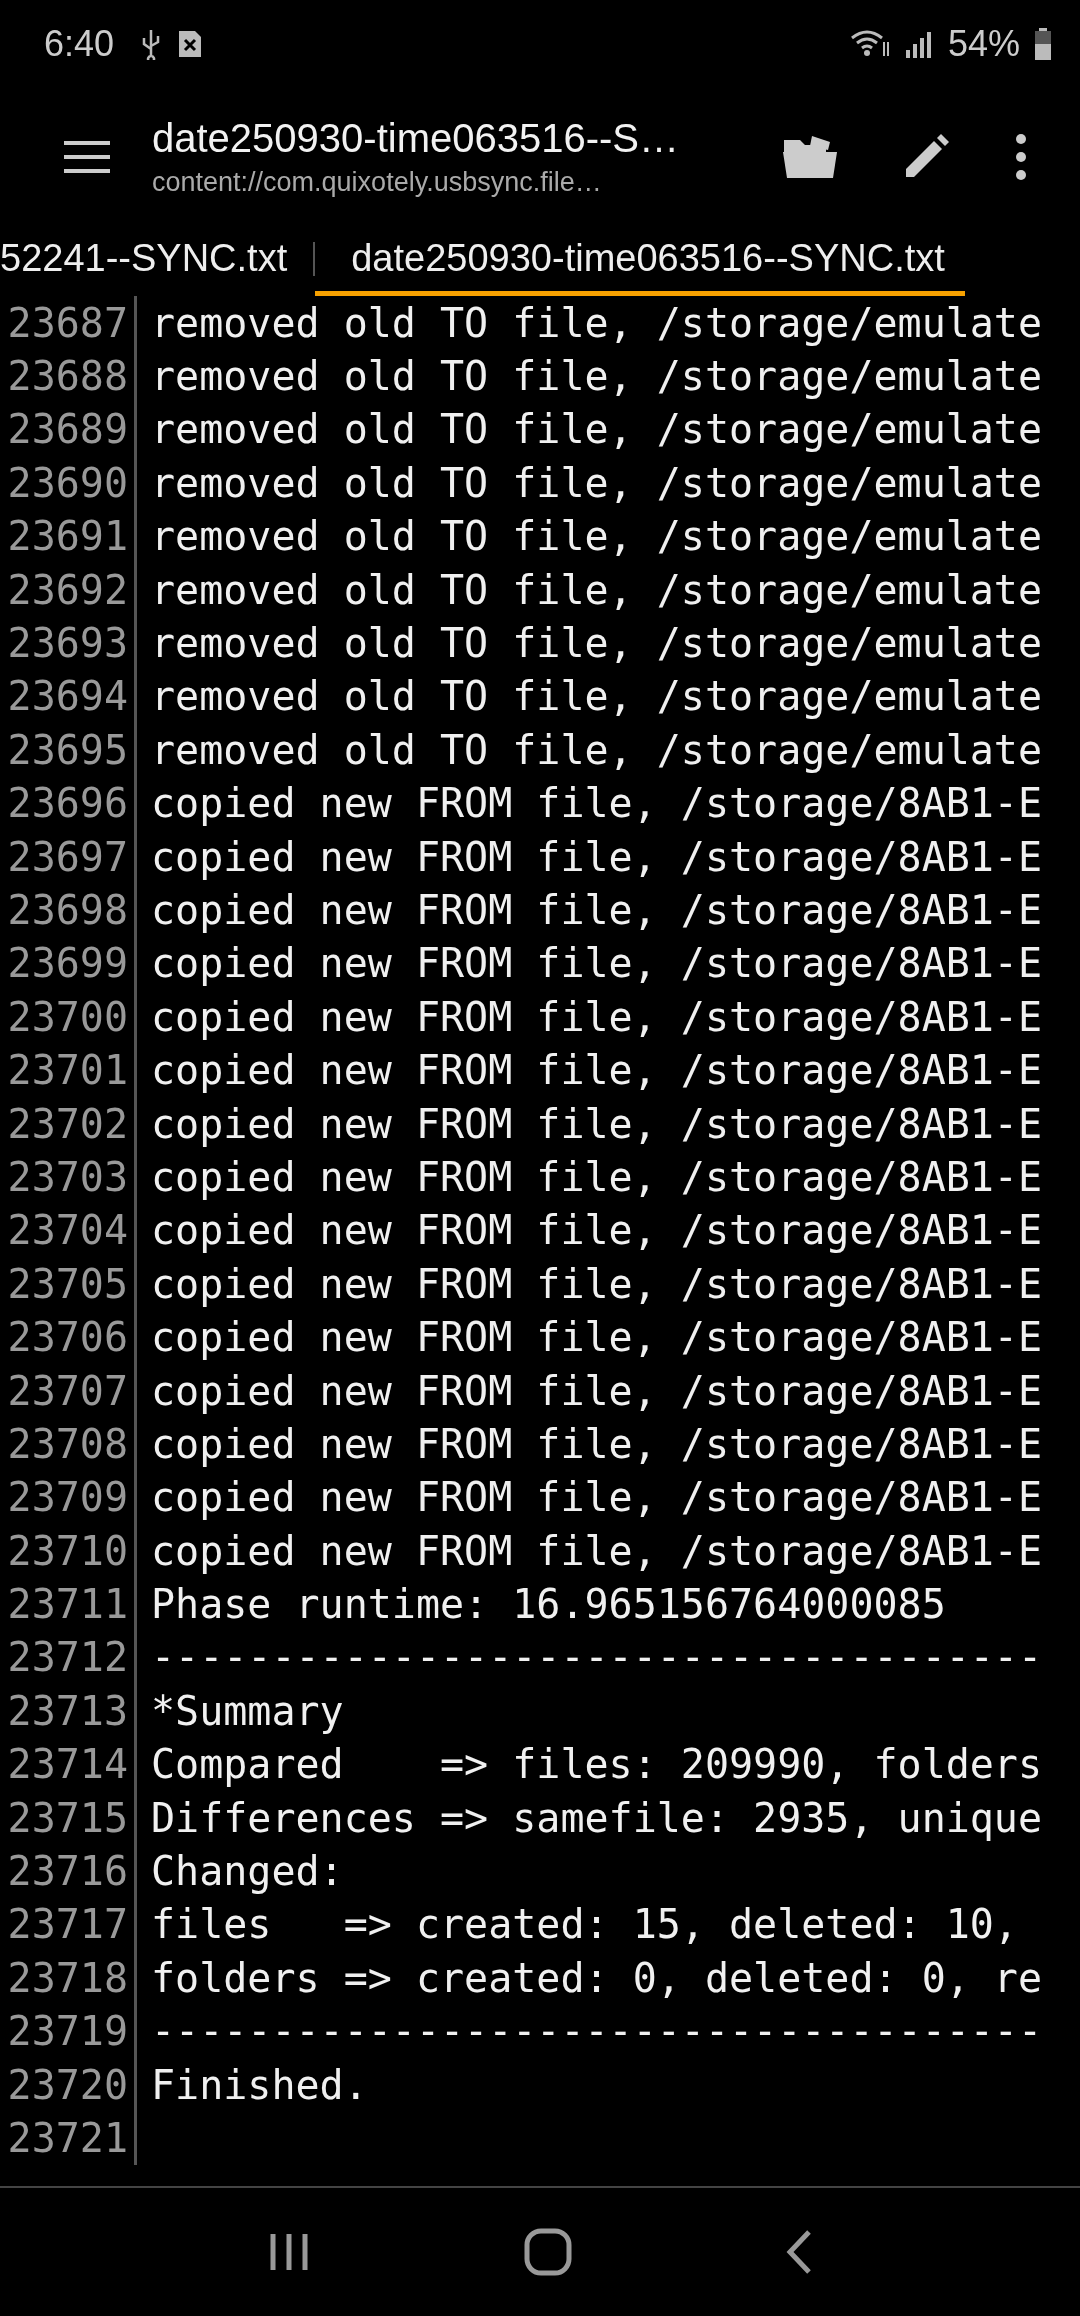 Image resolution: width=1080 pixels, height=2316 pixels. I want to click on line-number: 23709, so click(68, 1497).